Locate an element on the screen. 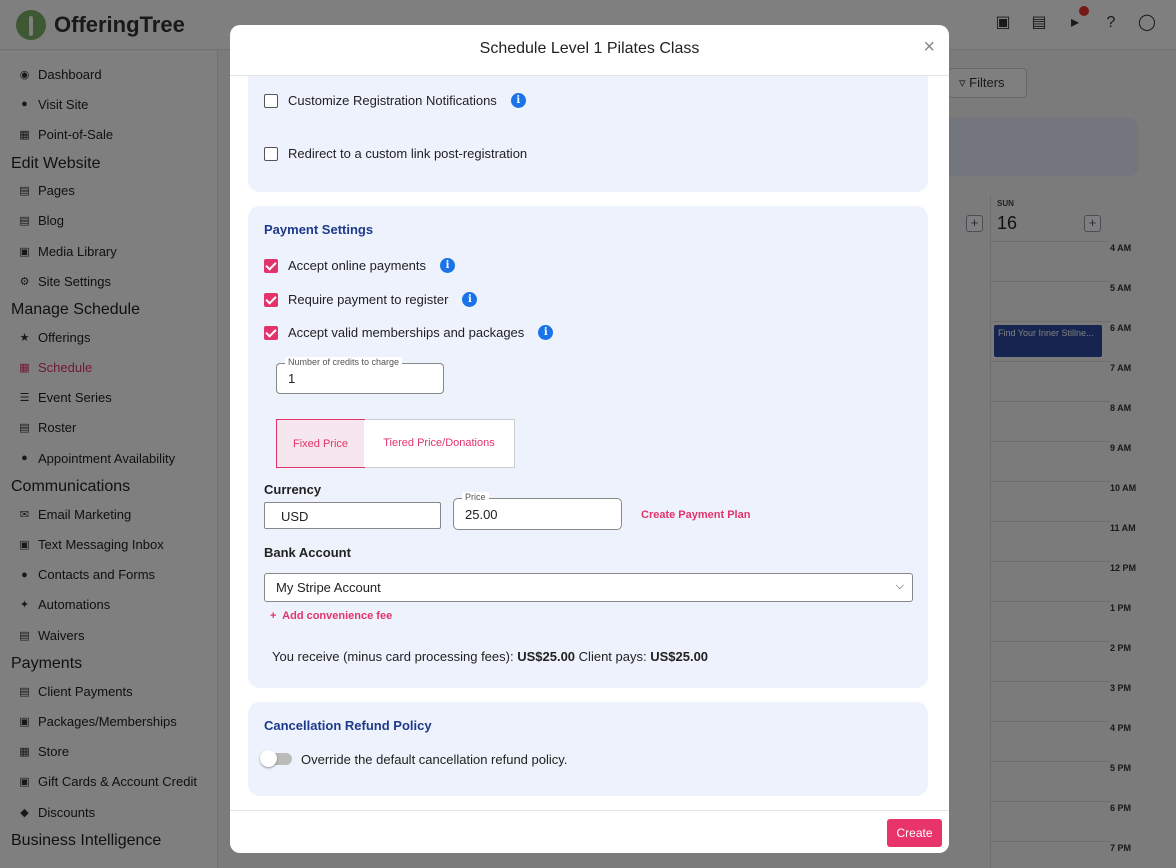 The width and height of the screenshot is (1176, 868). close-icon: × is located at coordinates (929, 47).